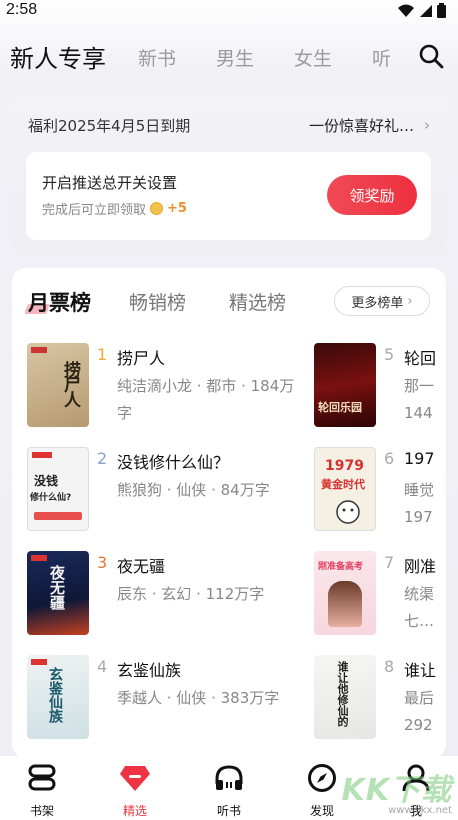 Image resolution: width=458 pixels, height=820 pixels. What do you see at coordinates (70, 383) in the screenshot?
I see `cover-title: 捞尸人` at bounding box center [70, 383].